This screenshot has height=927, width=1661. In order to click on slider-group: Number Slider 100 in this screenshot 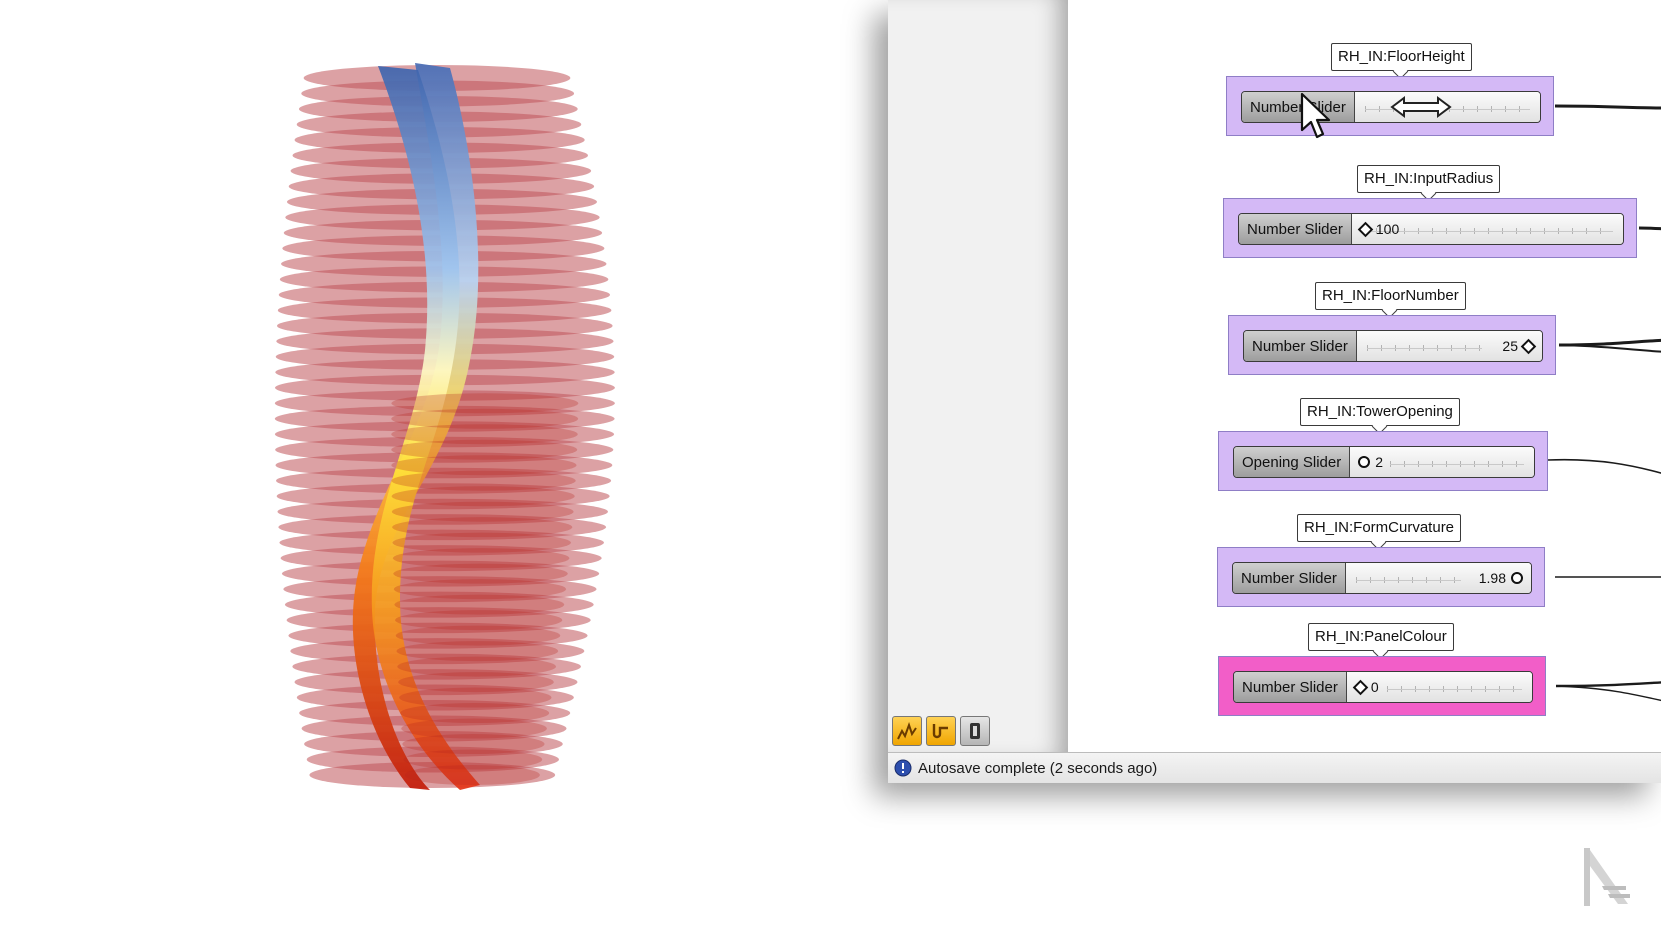, I will do `click(1430, 228)`.